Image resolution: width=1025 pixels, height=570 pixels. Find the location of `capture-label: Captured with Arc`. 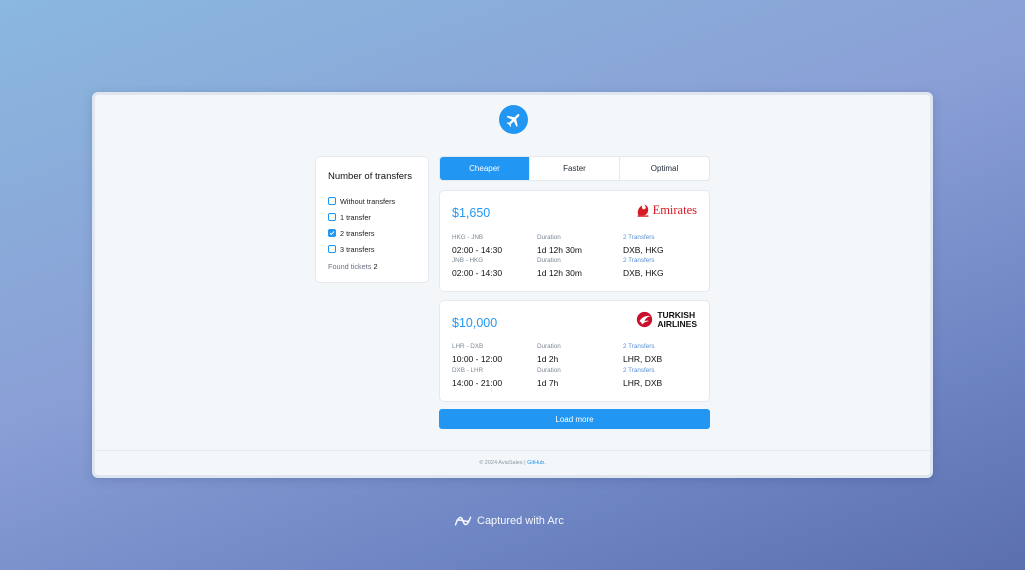

capture-label: Captured with Arc is located at coordinates (520, 521).